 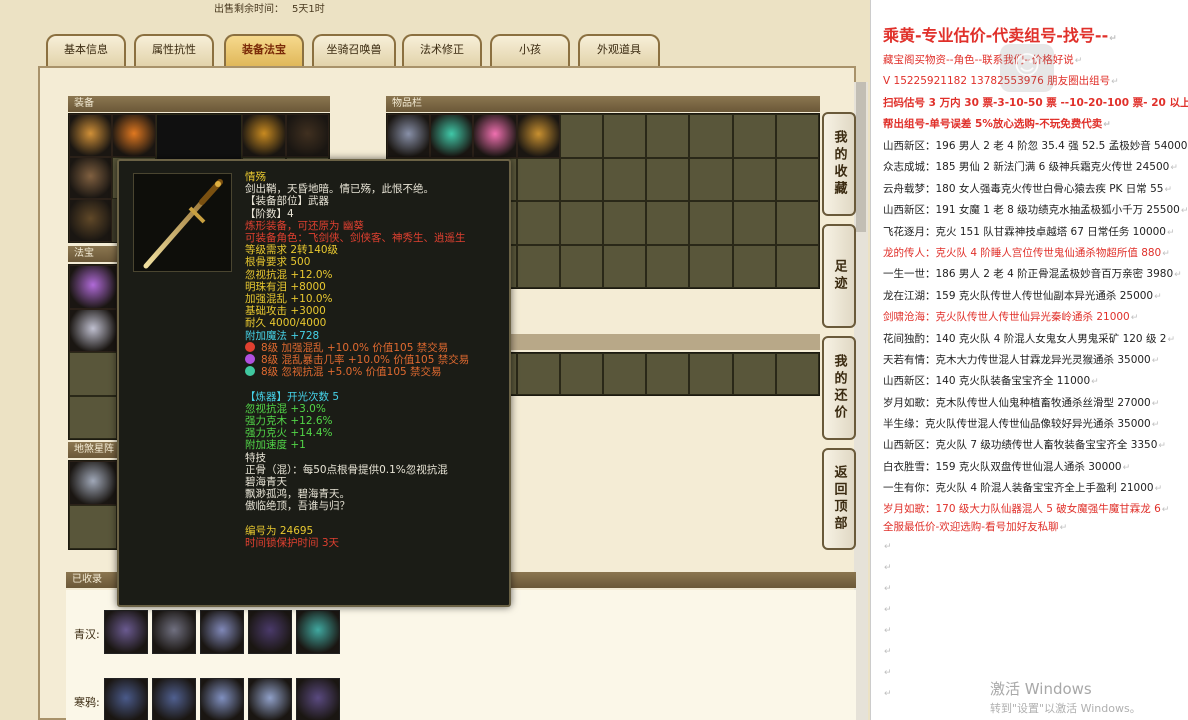 I want to click on empty-document-line: ↵, so click(x=887, y=609).